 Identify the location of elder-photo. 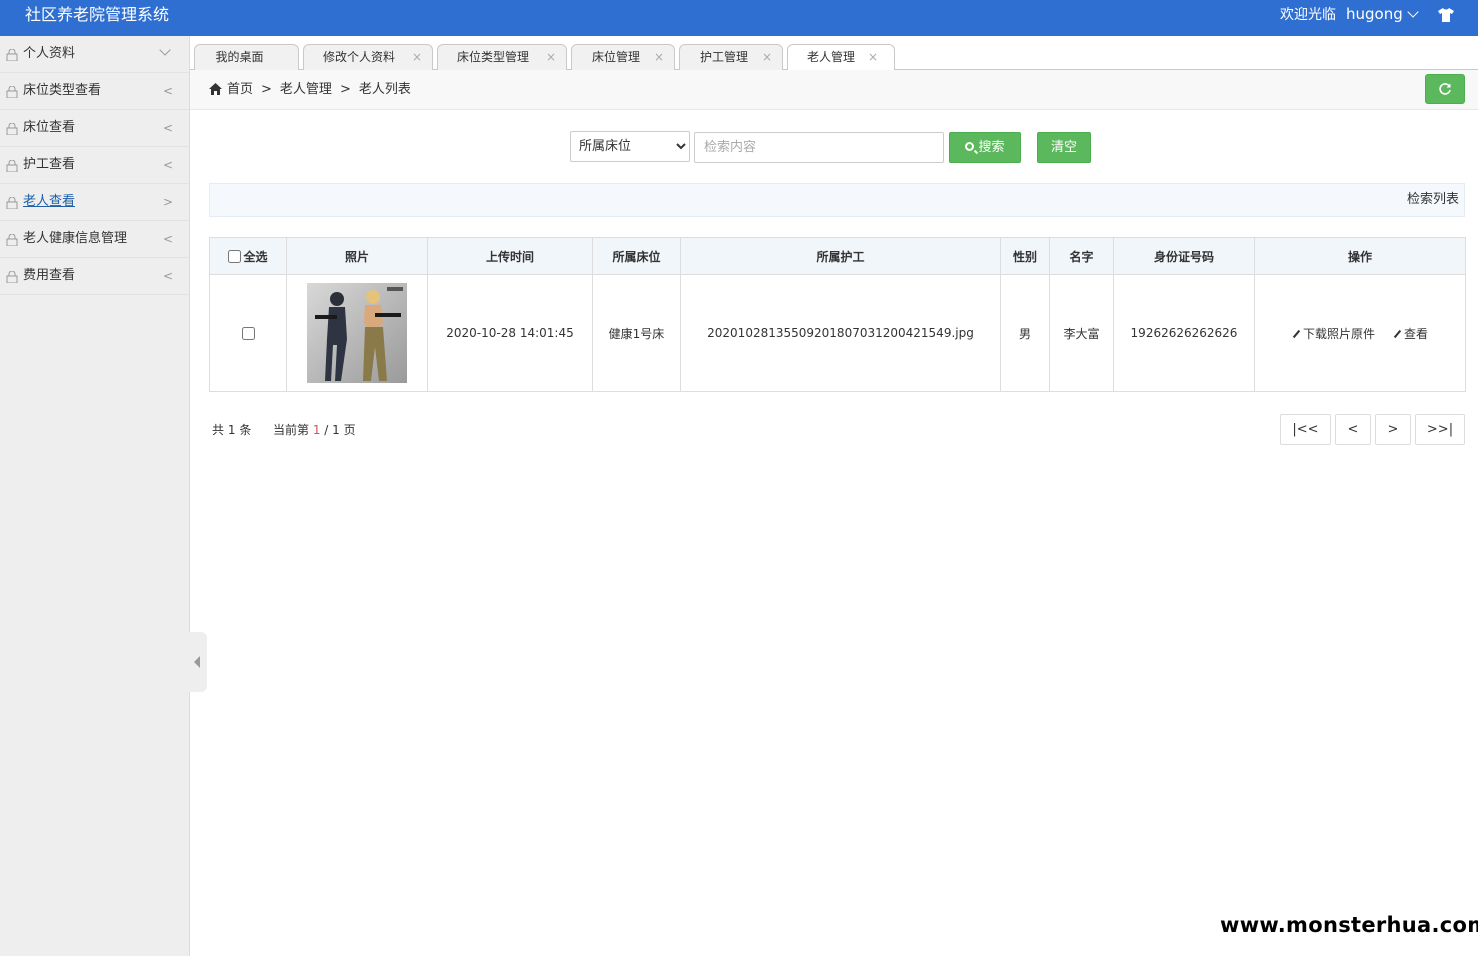
(357, 333).